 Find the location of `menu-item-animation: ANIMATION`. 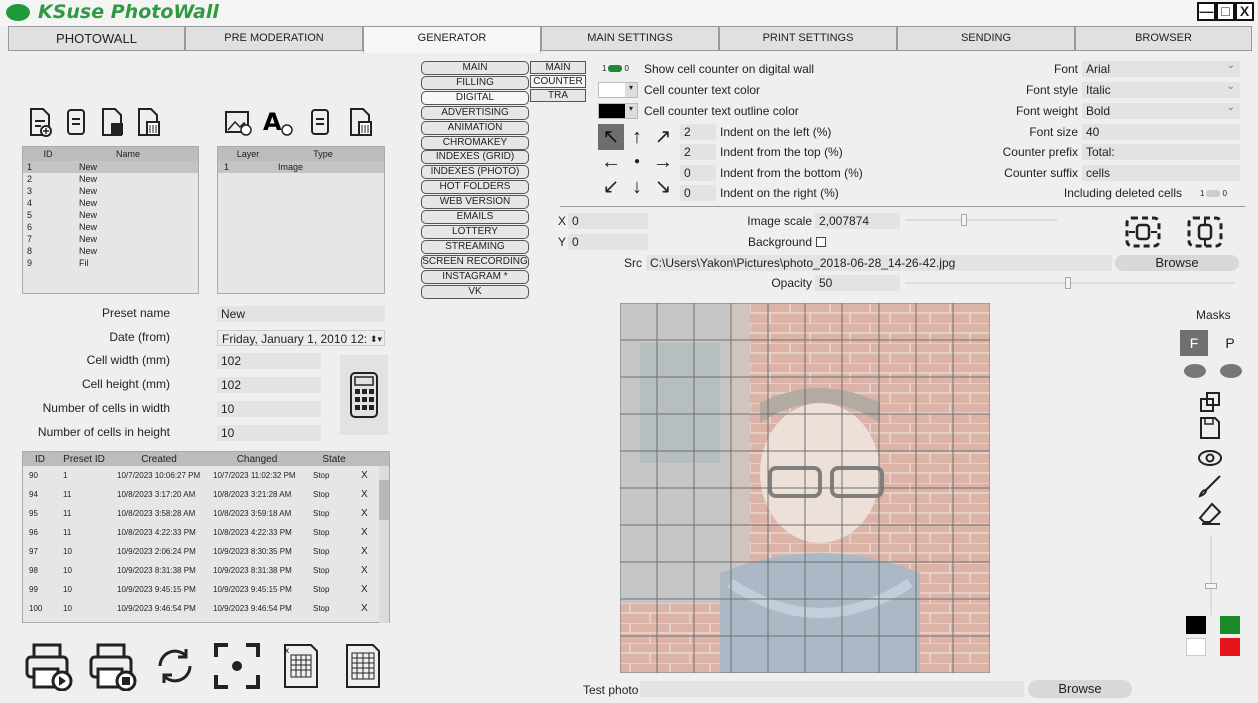

menu-item-animation: ANIMATION is located at coordinates (475, 127).